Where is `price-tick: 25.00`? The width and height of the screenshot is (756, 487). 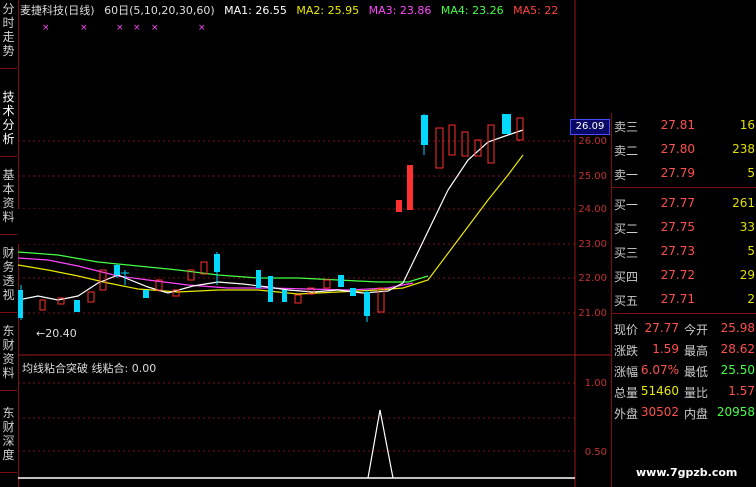 price-tick: 25.00 is located at coordinates (592, 176).